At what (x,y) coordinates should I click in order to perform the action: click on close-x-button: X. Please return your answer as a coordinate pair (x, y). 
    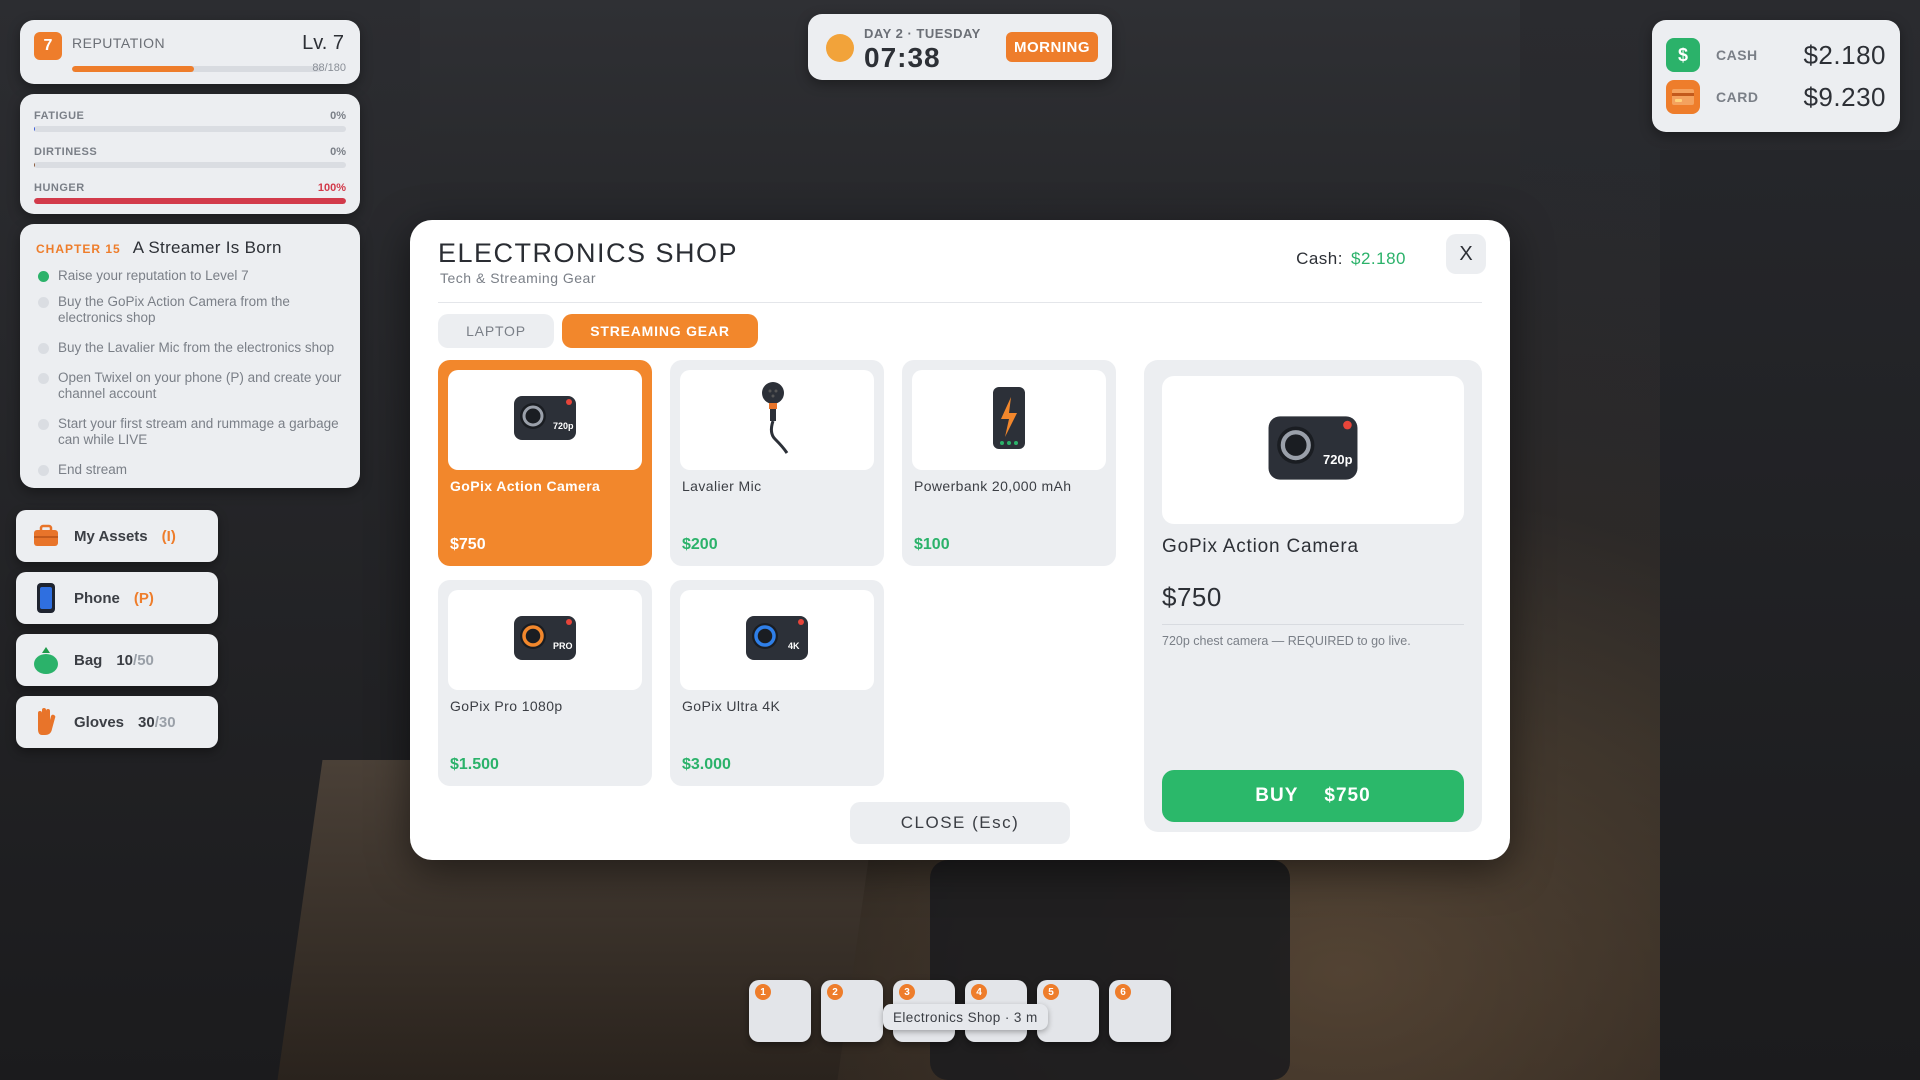
    Looking at the image, I should click on (1466, 254).